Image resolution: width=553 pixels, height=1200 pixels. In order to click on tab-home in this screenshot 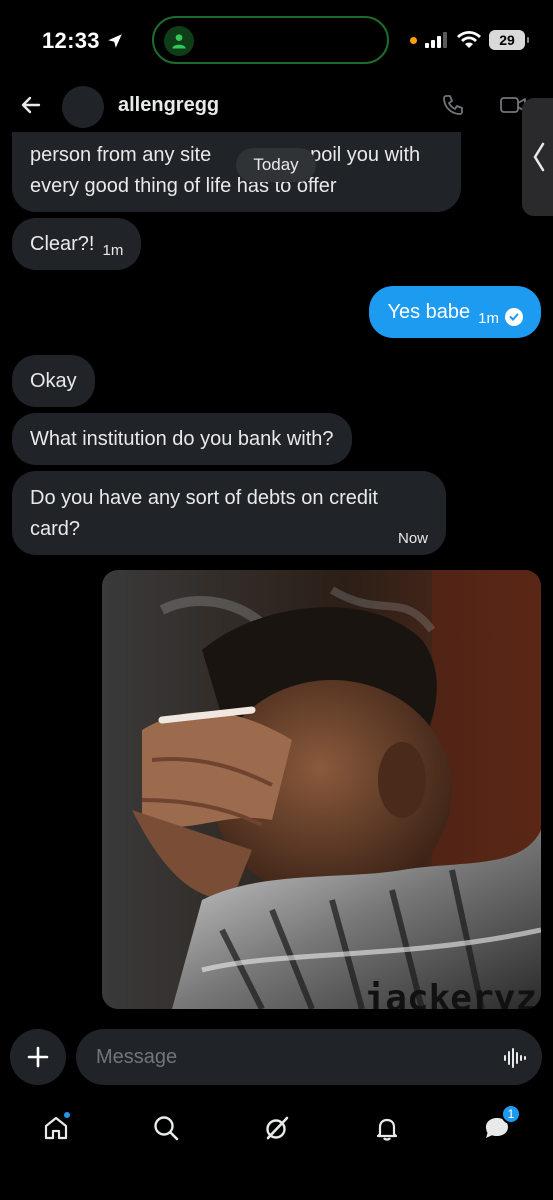, I will do `click(56, 1128)`.